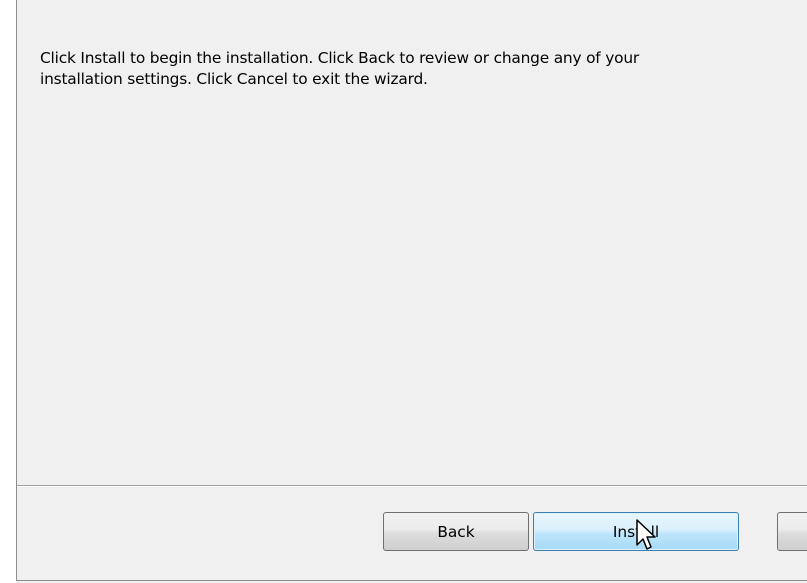 The width and height of the screenshot is (807, 583). I want to click on back-button: Back, so click(456, 531).